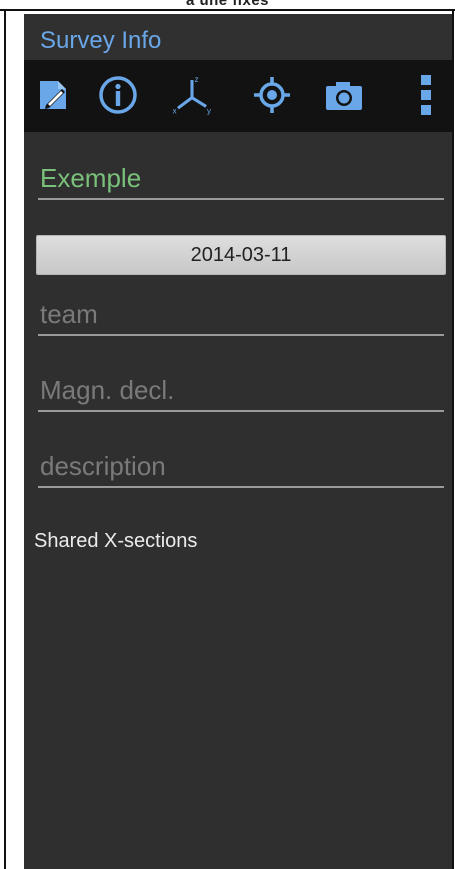 This screenshot has width=455, height=869. I want to click on camera-button, so click(344, 95).